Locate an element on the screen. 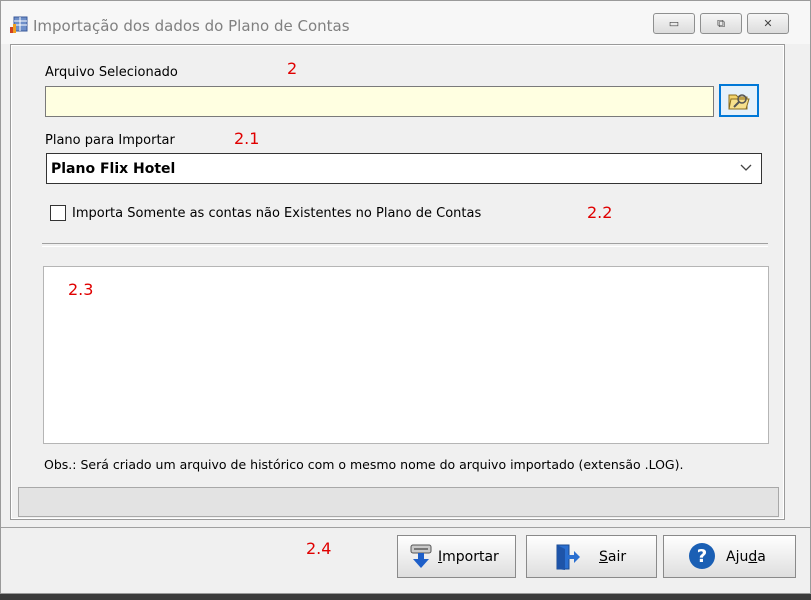 This screenshot has height=600, width=811. taskbar-edge is located at coordinates (405, 597).